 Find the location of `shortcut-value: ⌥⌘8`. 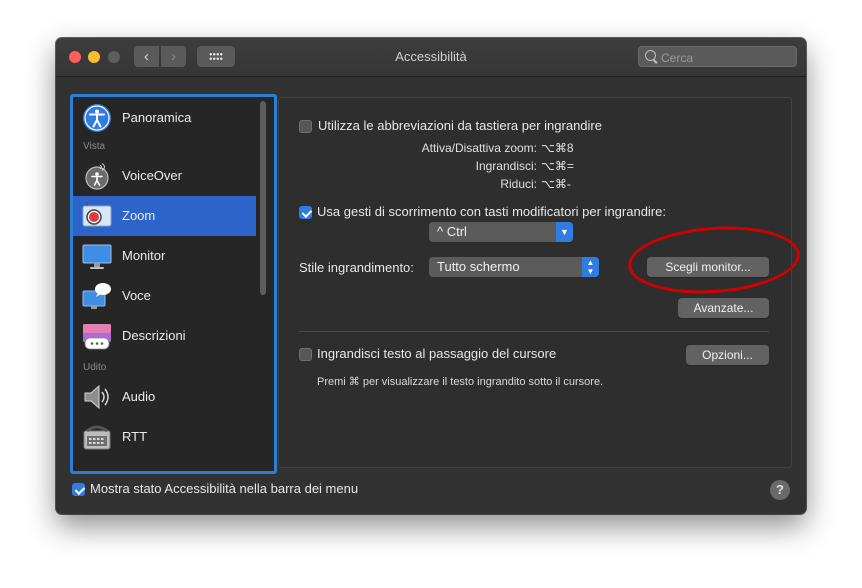

shortcut-value: ⌥⌘8 is located at coordinates (557, 148).